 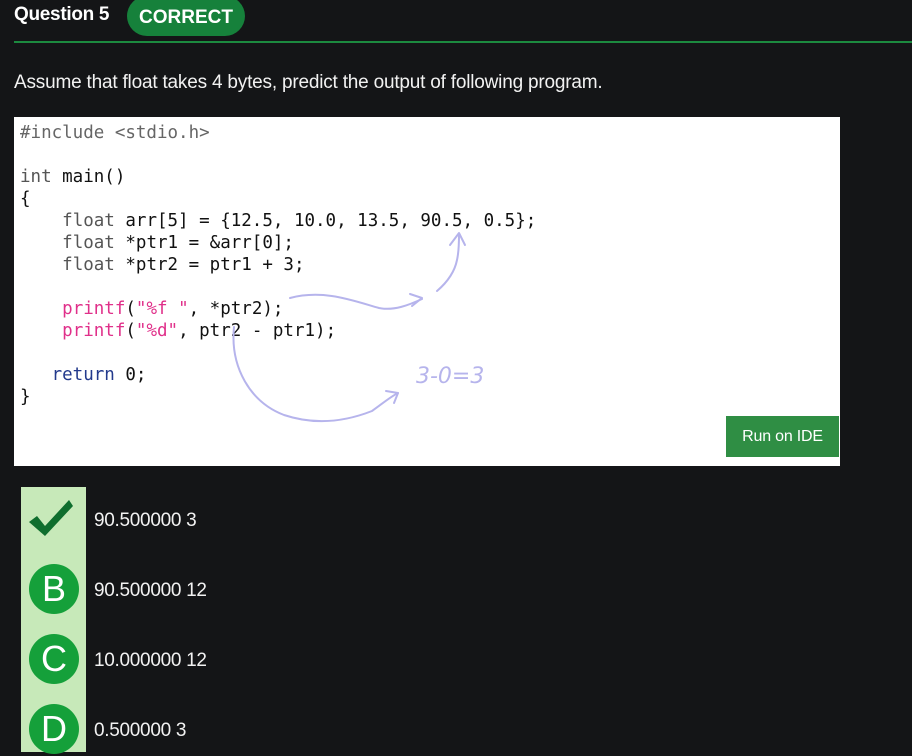 I want to click on header-divider, so click(x=463, y=42).